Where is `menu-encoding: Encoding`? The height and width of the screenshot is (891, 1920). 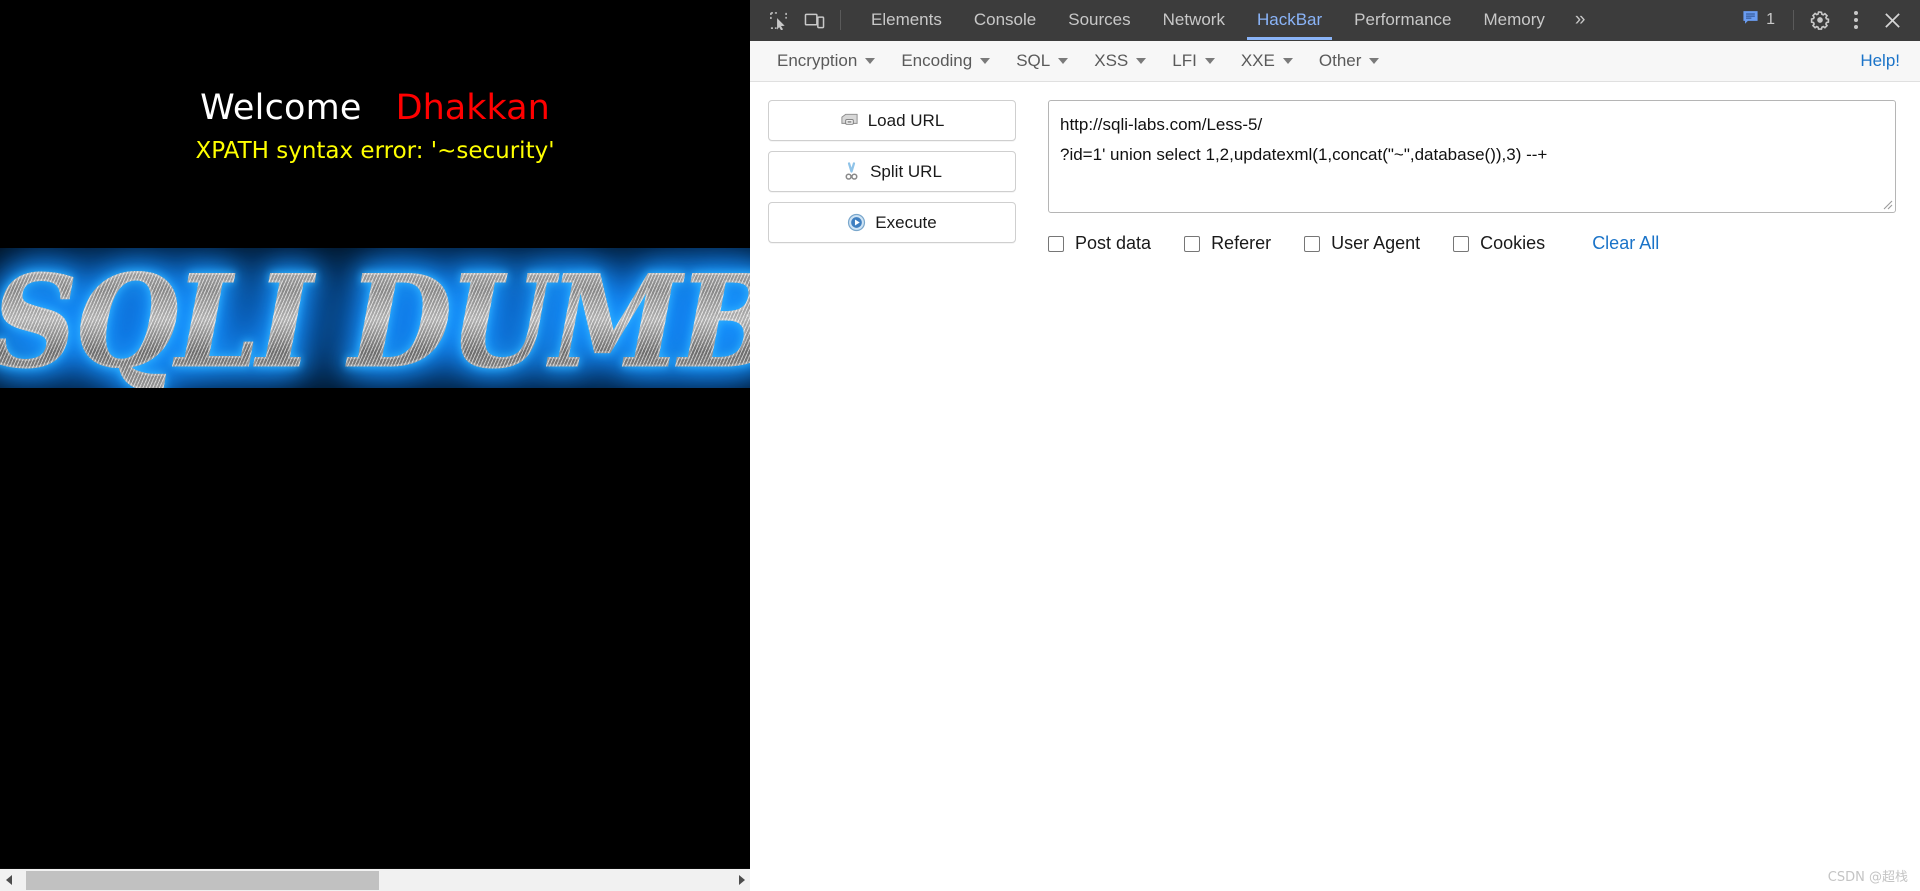
menu-encoding: Encoding is located at coordinates (945, 61).